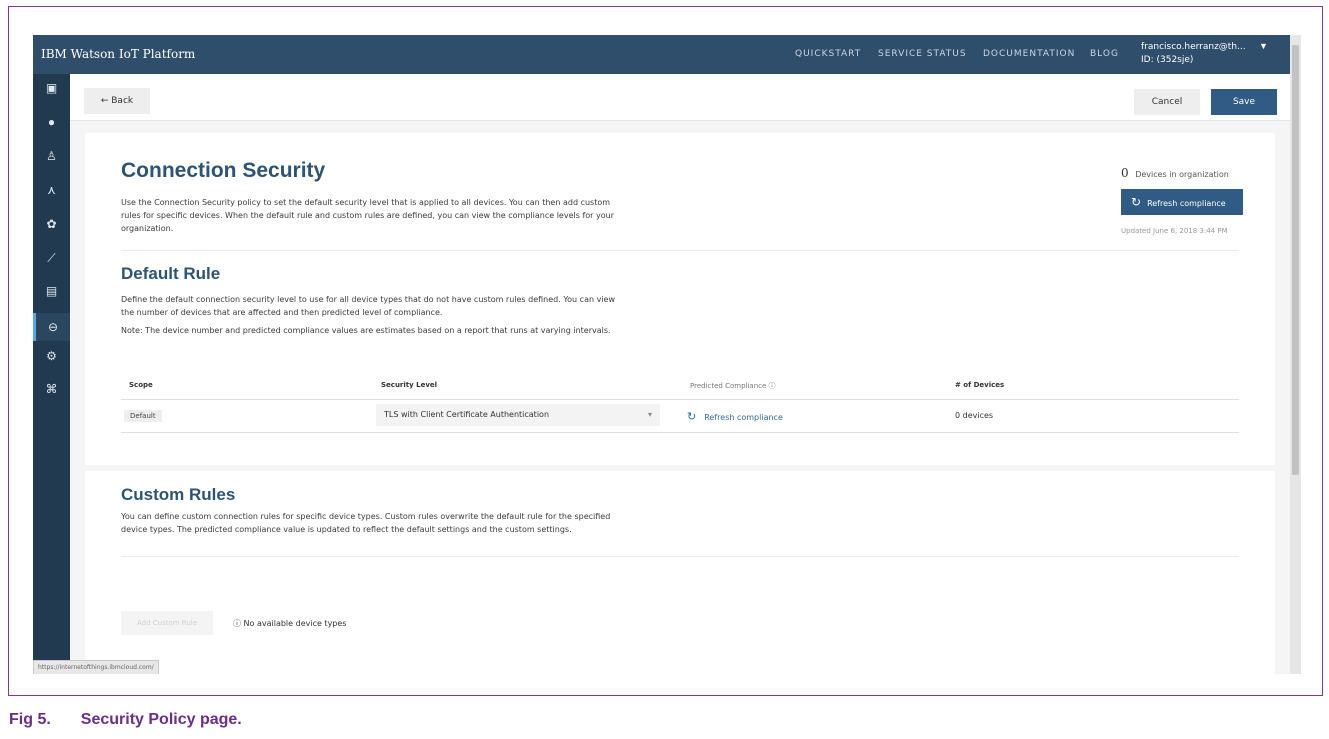 This screenshot has height=739, width=1329. Describe the element at coordinates (117, 101) in the screenshot. I see `back-button: ← Back` at that location.